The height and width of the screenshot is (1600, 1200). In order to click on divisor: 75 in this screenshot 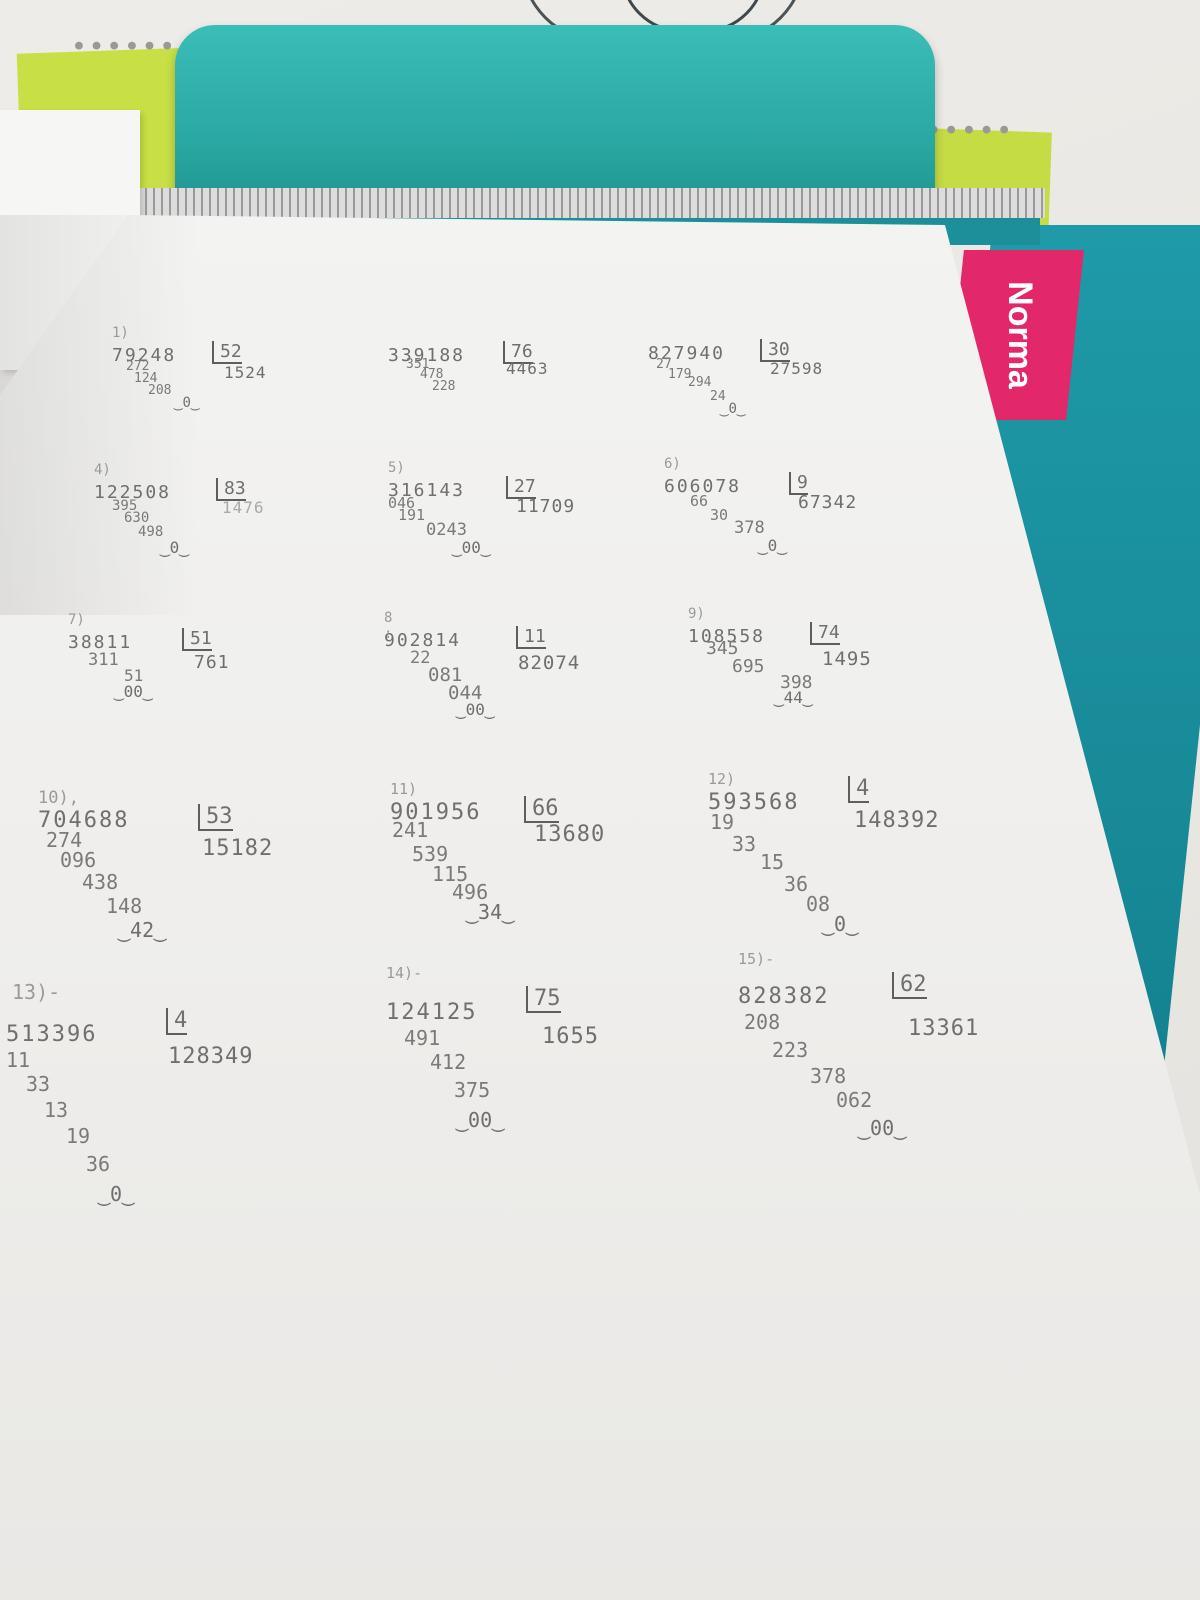, I will do `click(543, 999)`.